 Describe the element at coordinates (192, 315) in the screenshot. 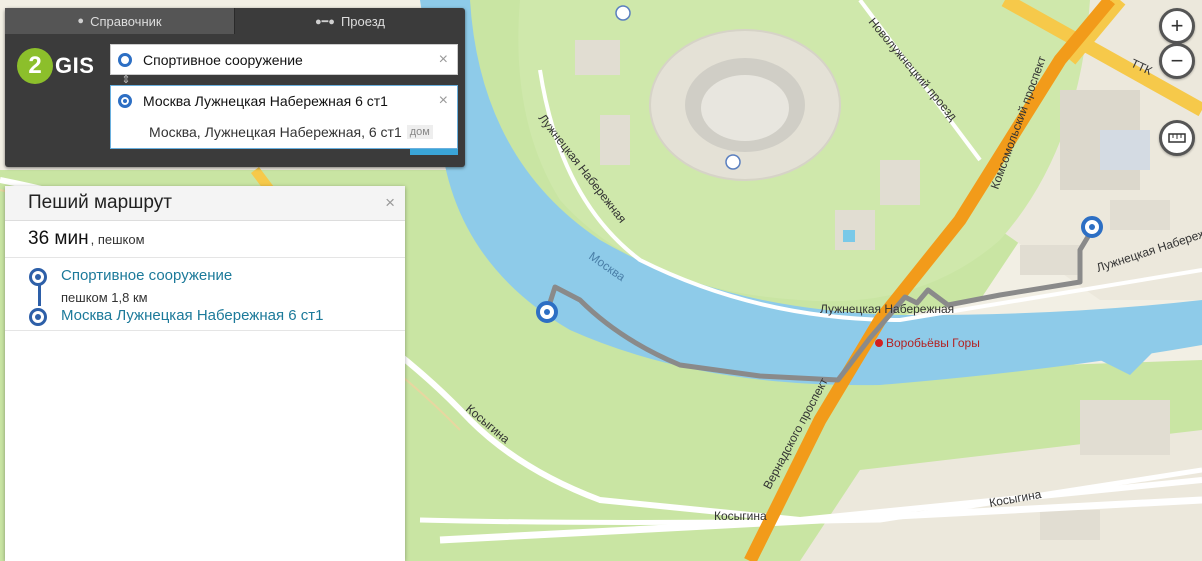

I see `route-end-link: Москва Лужнецкая Набережная 6 ст1` at that location.